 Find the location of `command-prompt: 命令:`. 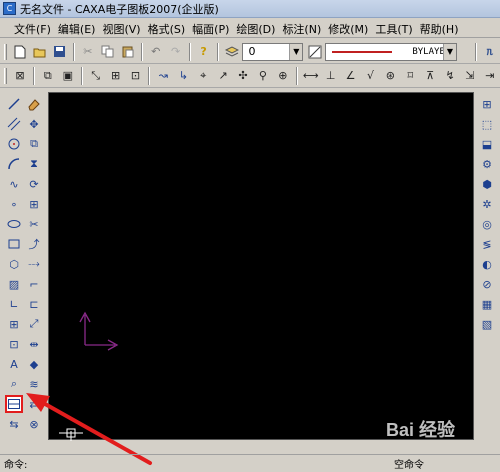

command-prompt: 命令: is located at coordinates (16, 465).